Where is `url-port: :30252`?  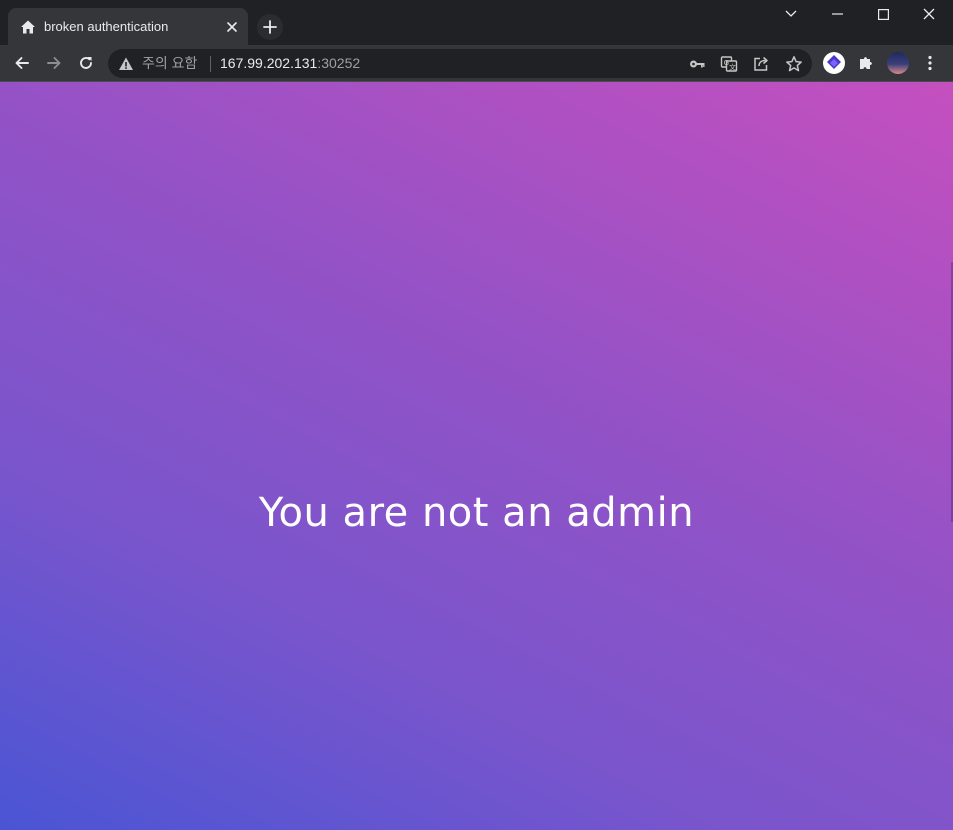 url-port: :30252 is located at coordinates (339, 63).